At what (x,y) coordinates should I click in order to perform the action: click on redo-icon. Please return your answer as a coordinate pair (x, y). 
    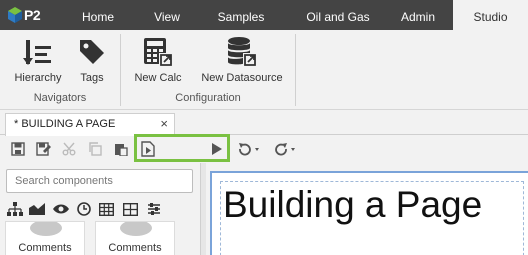
    Looking at the image, I should click on (286, 149).